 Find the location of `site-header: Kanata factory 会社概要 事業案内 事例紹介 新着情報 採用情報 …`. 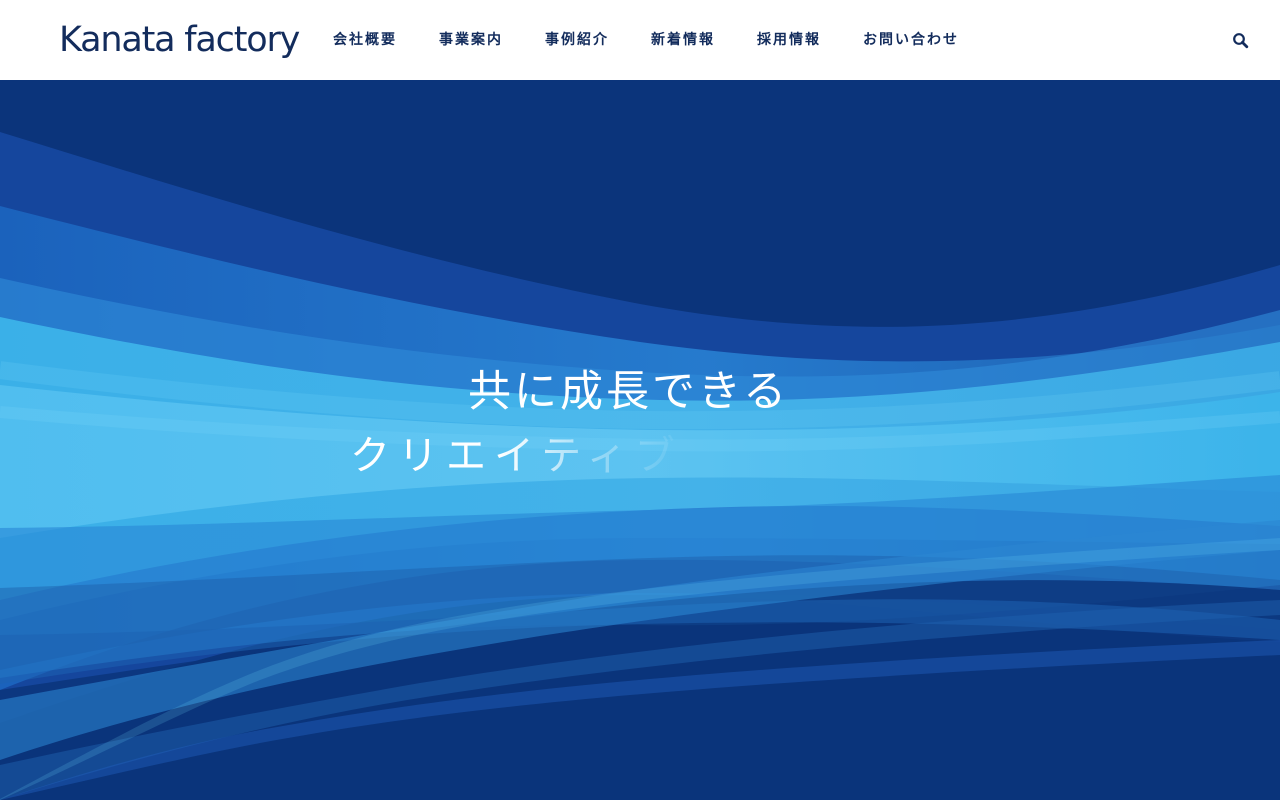

site-header: Kanata factory 会社概要 事業案内 事例紹介 新着情報 採用情報 … is located at coordinates (640, 40).